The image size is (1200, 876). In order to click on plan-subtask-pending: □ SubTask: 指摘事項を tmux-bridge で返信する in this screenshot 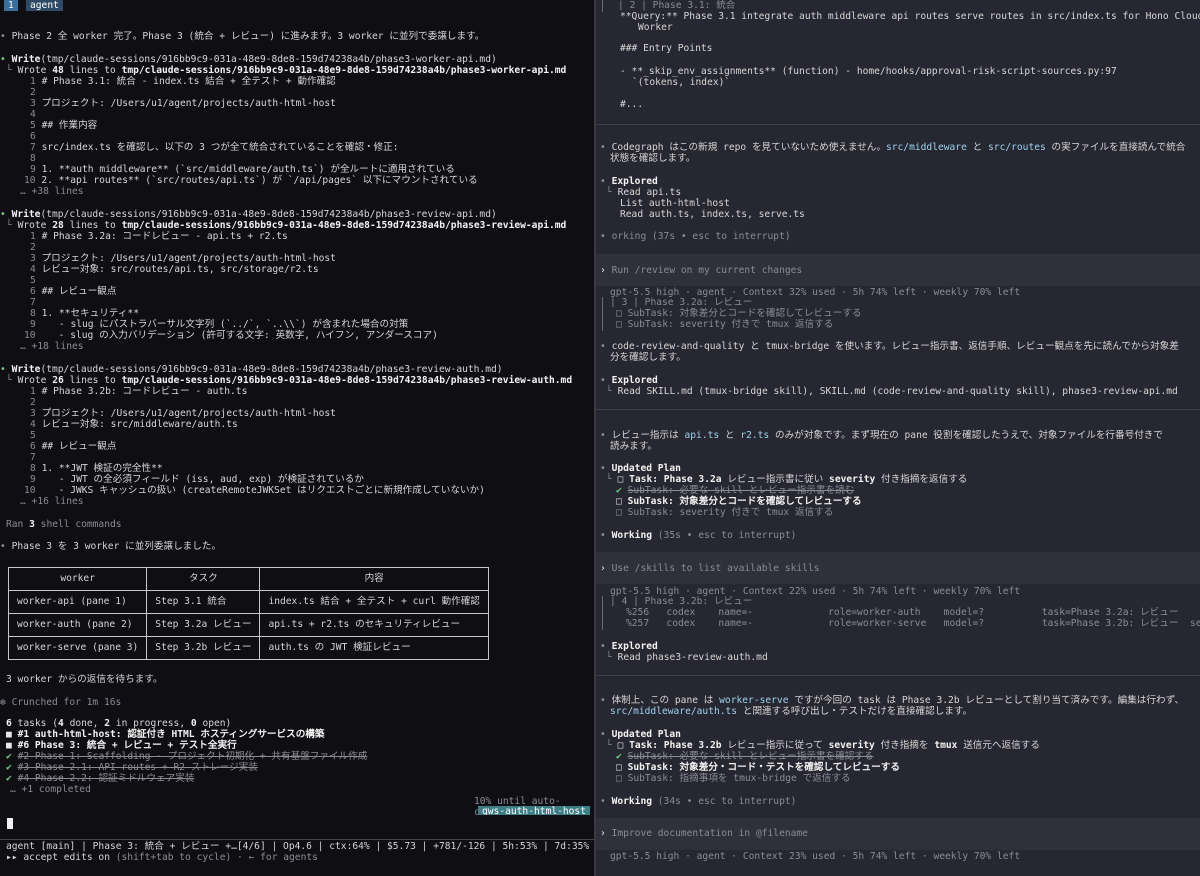, I will do `click(733, 778)`.